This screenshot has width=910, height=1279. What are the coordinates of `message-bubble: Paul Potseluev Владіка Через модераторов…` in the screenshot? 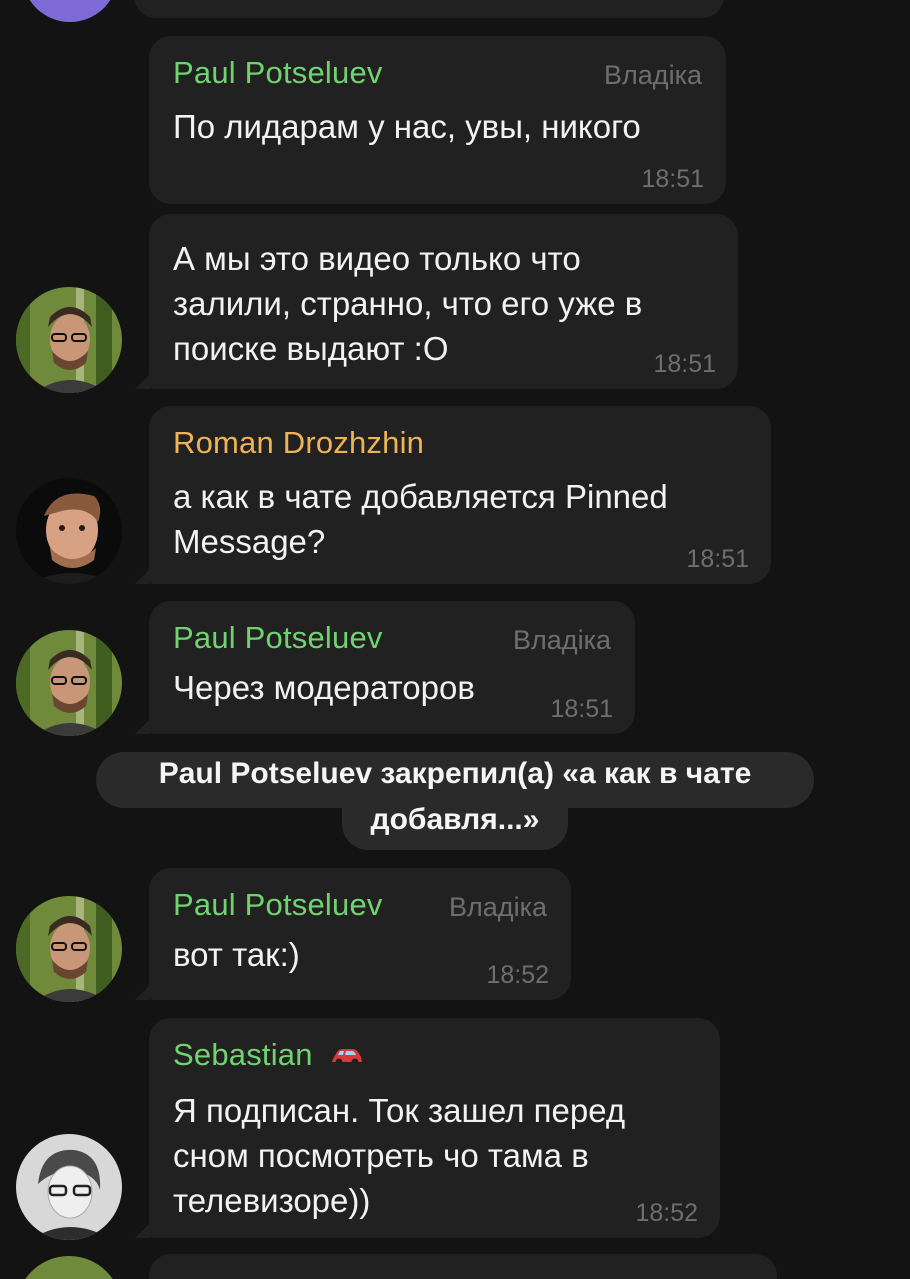 It's located at (385, 667).